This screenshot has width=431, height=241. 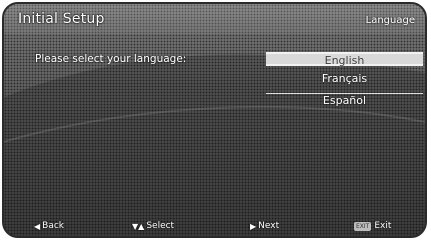 What do you see at coordinates (383, 226) in the screenshot?
I see `exit-label: Exit` at bounding box center [383, 226].